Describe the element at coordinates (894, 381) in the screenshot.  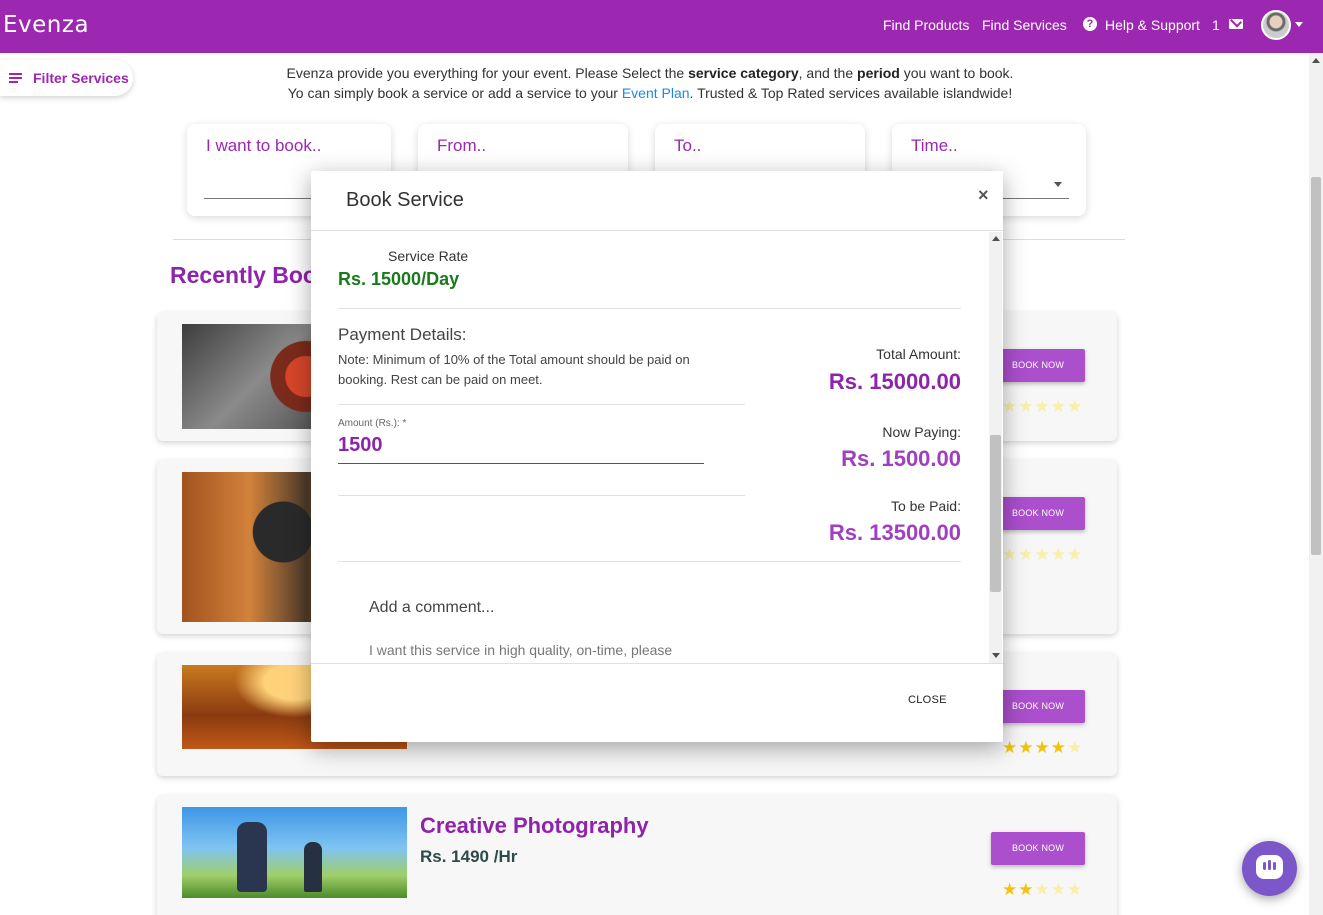
I see `total-amount-value: Rs. 15000.00` at that location.